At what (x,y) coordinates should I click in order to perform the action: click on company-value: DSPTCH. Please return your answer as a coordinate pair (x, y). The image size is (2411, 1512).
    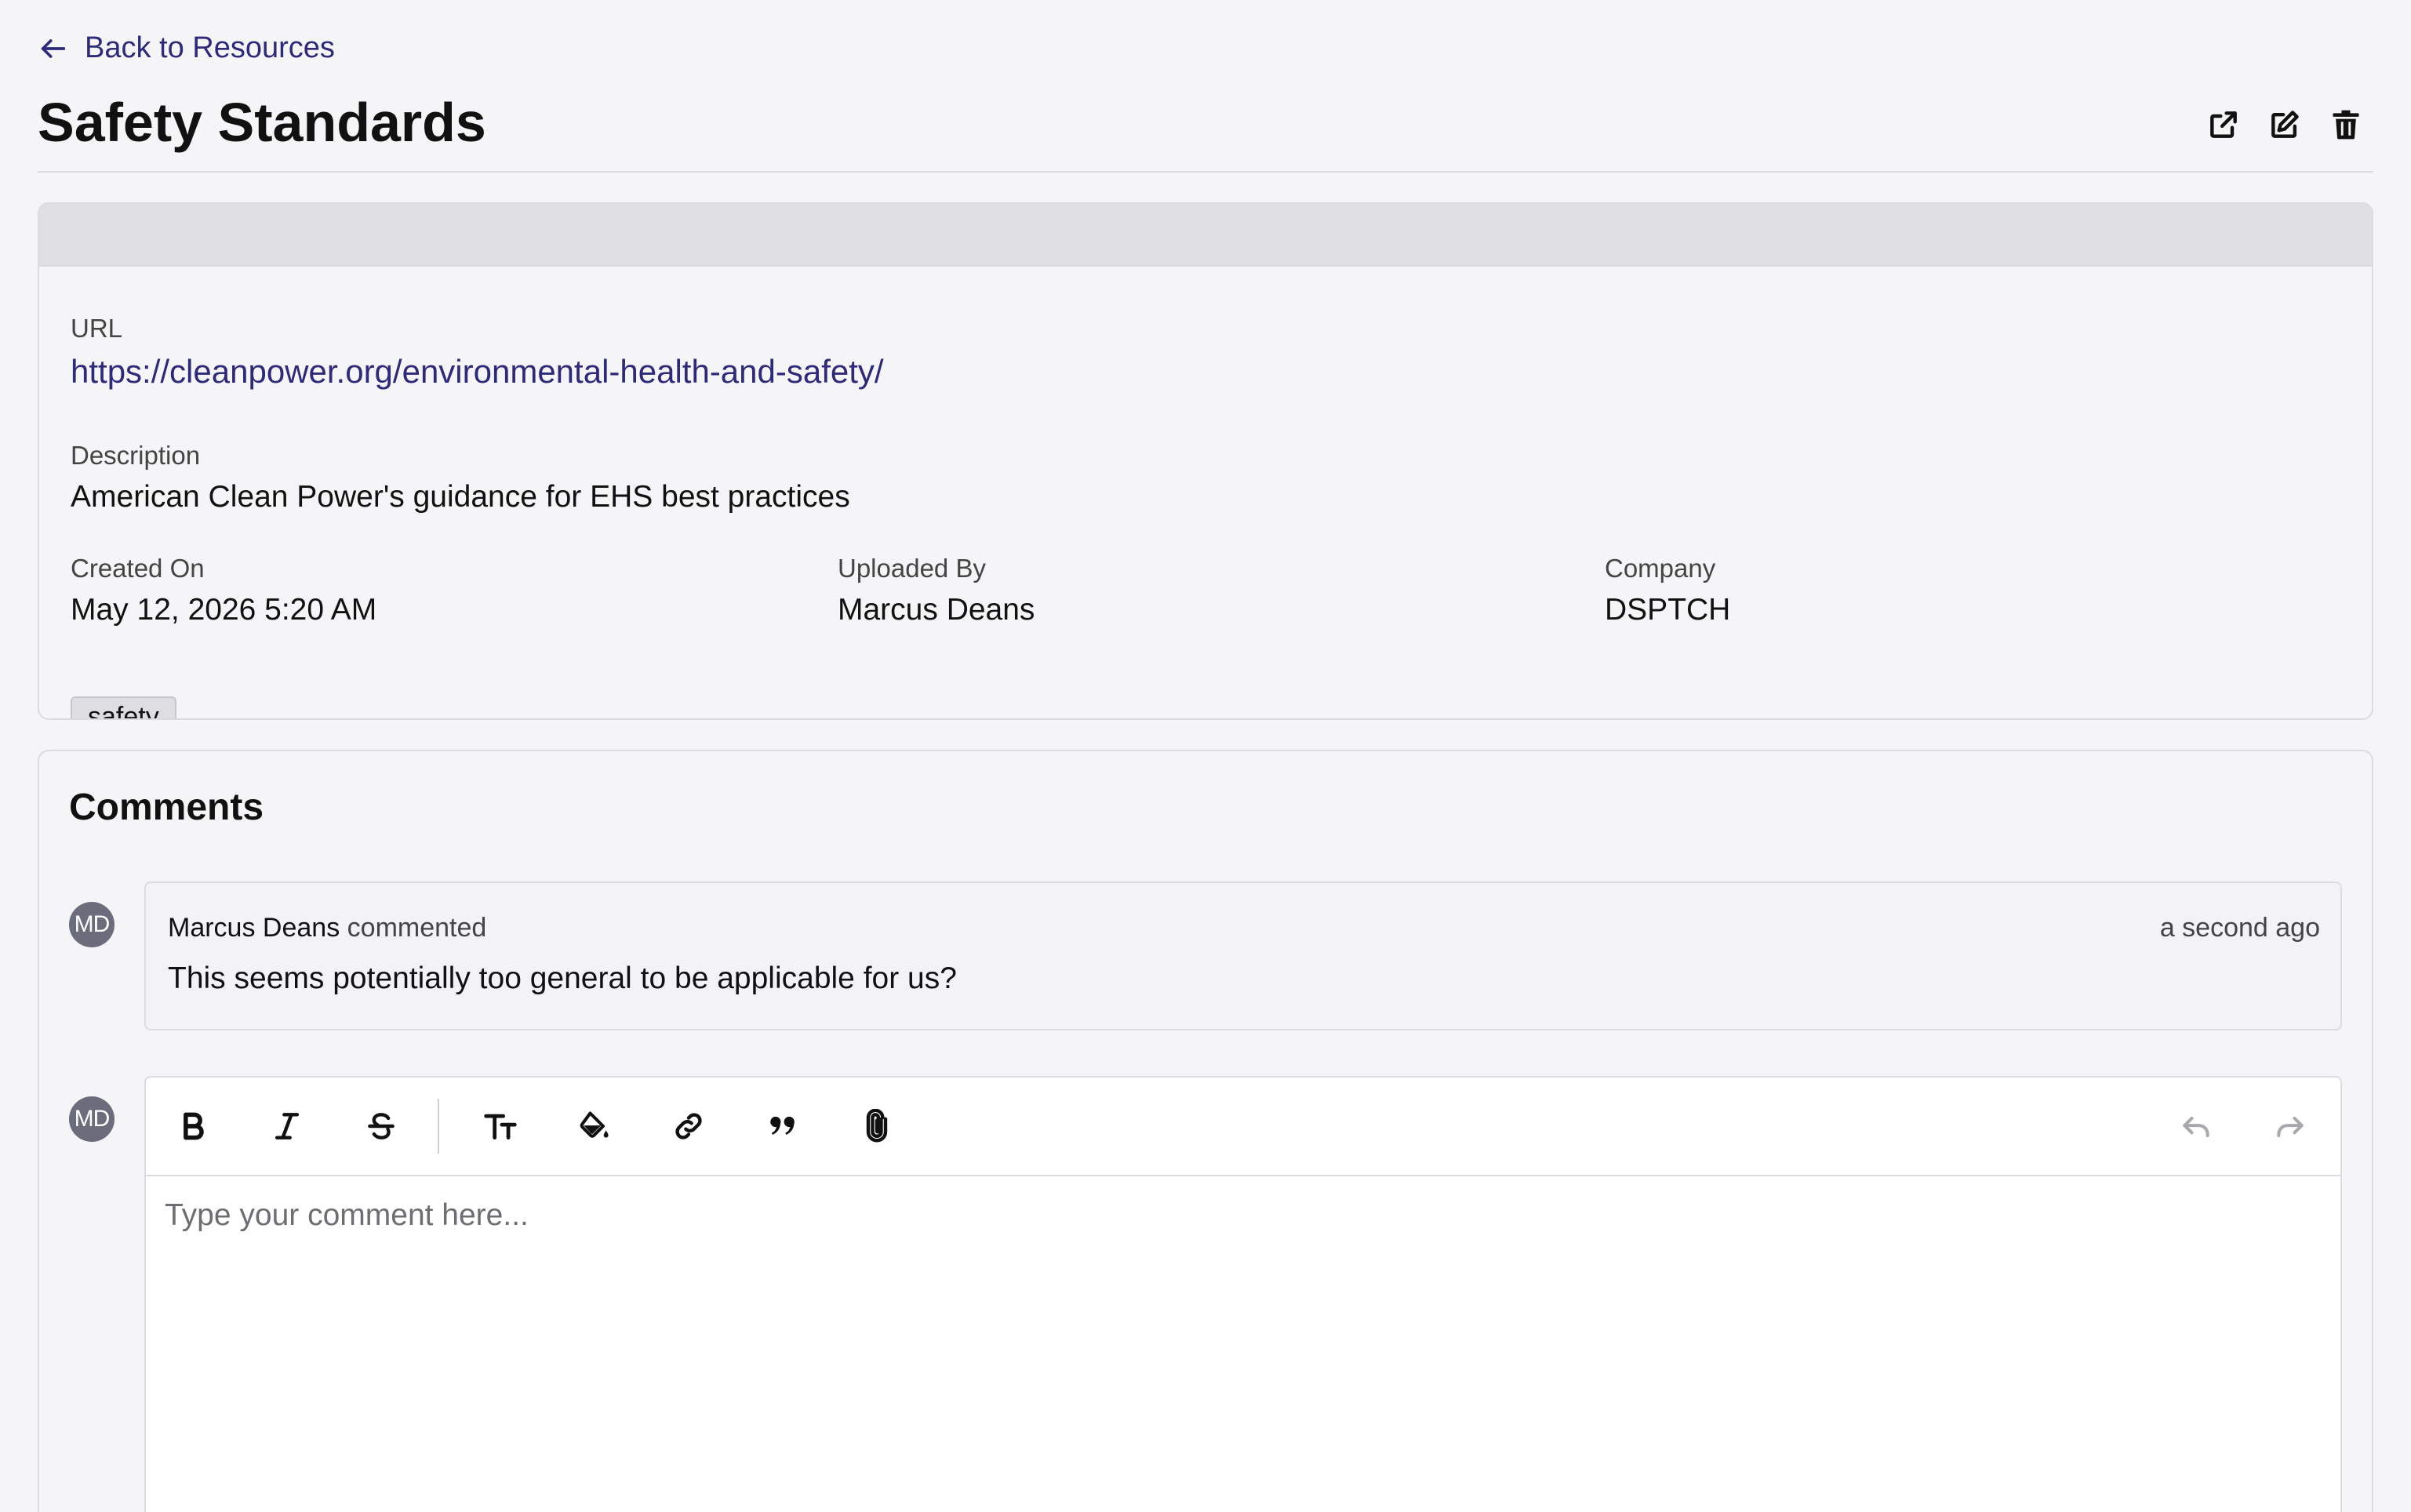
    Looking at the image, I should click on (1668, 610).